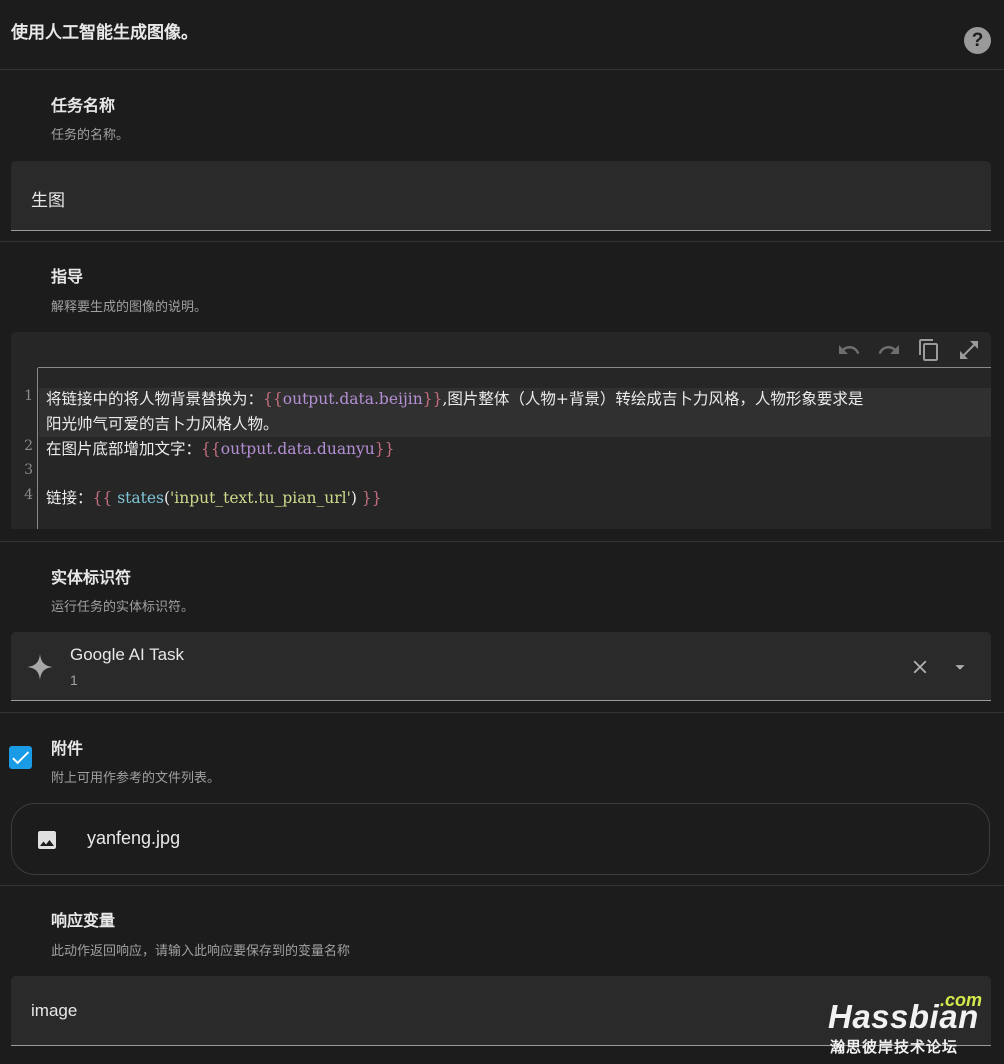 The width and height of the screenshot is (1004, 1064). What do you see at coordinates (67, 276) in the screenshot?
I see `instructions-label: 指导` at bounding box center [67, 276].